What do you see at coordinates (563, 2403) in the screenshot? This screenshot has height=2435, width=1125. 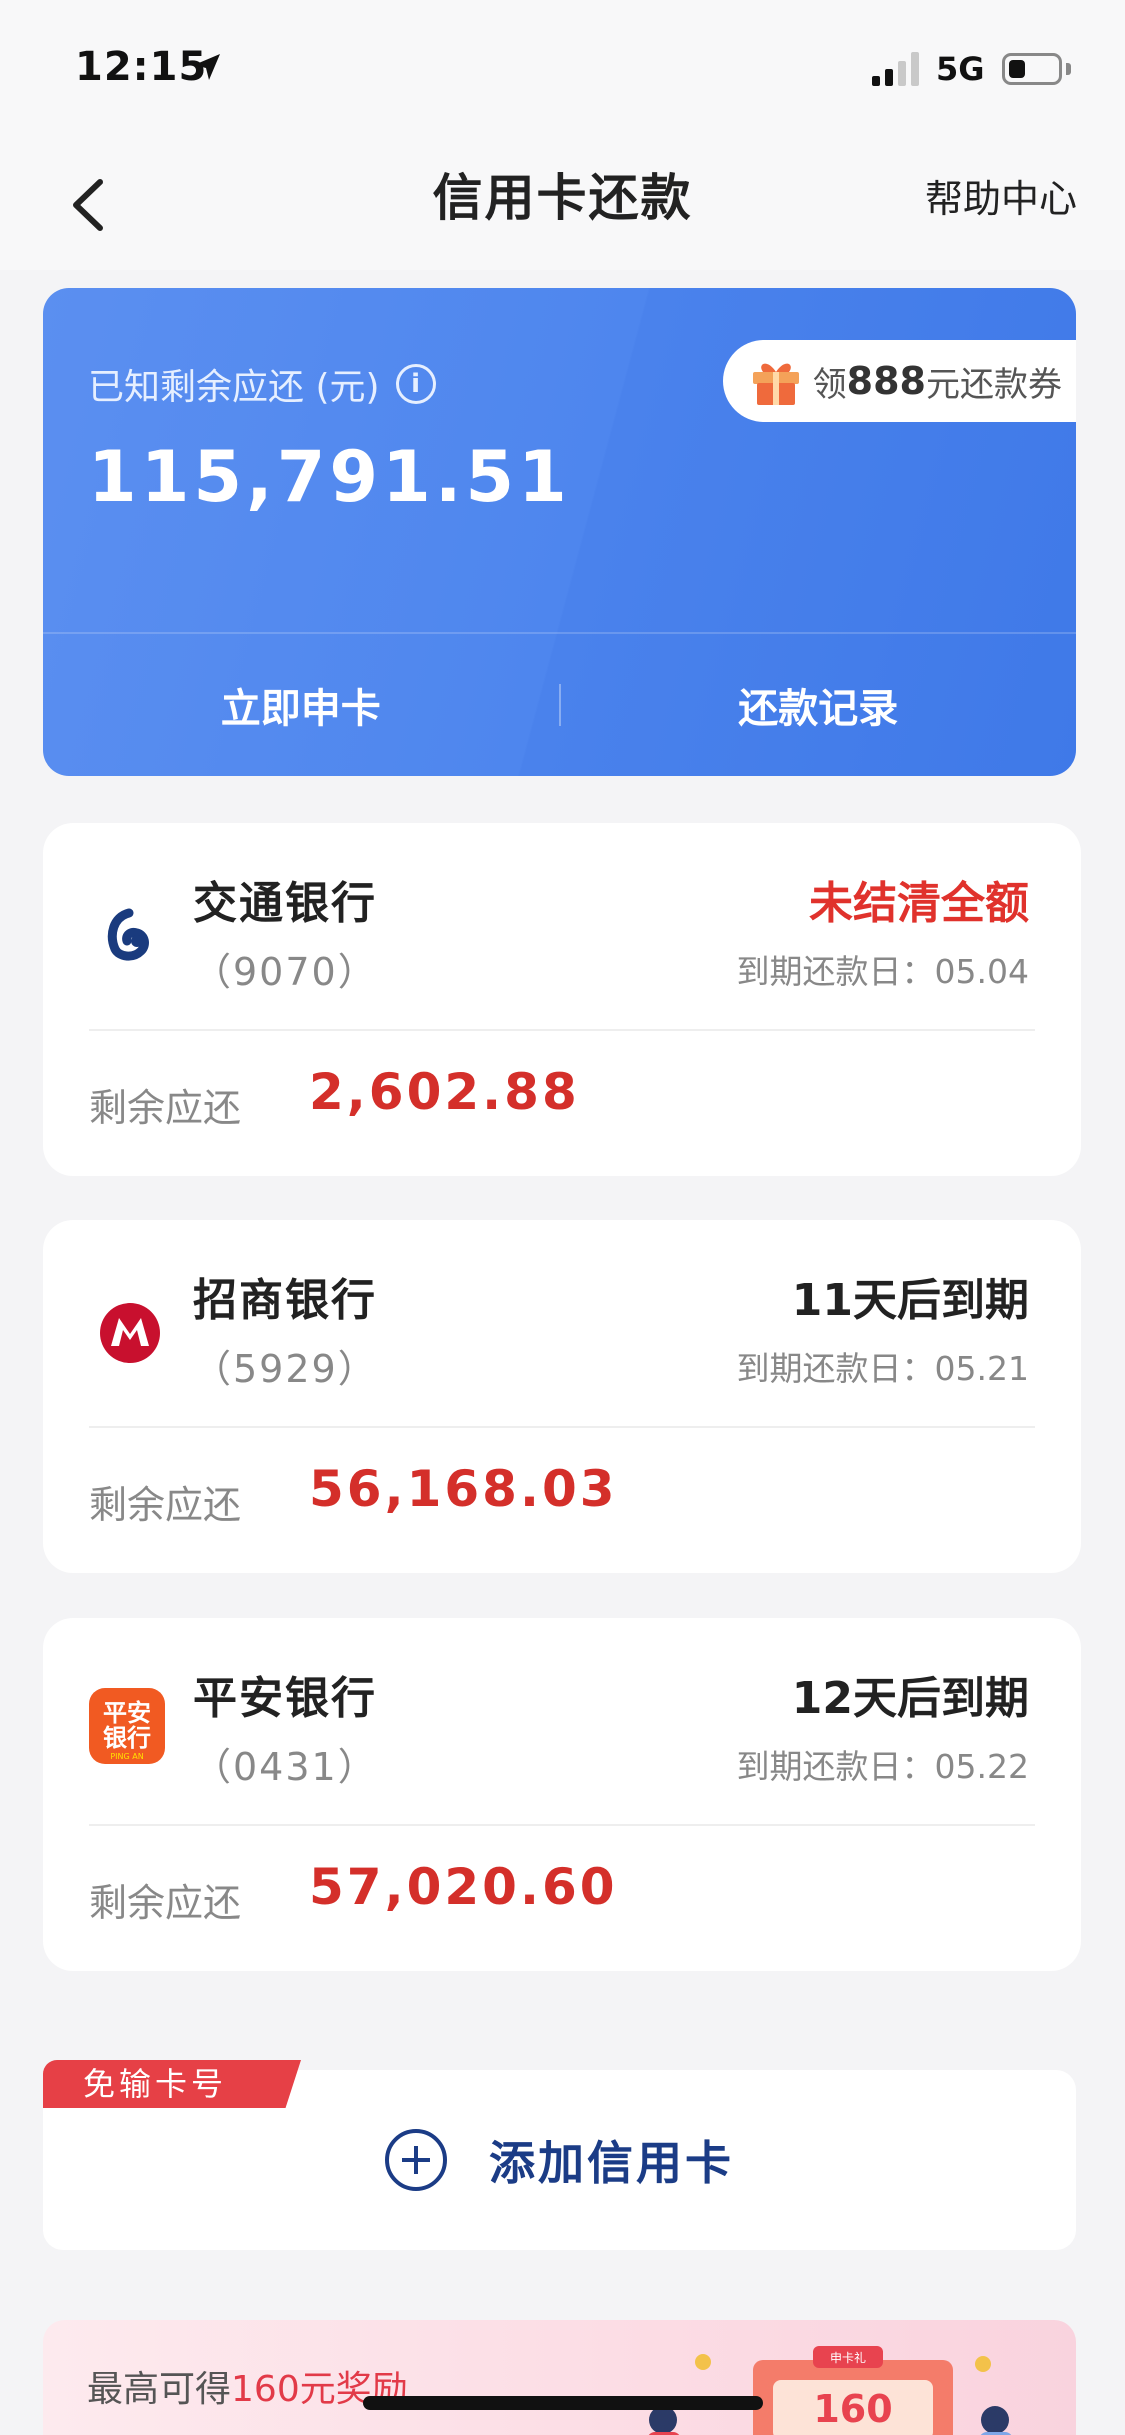 I see `home-indicator` at bounding box center [563, 2403].